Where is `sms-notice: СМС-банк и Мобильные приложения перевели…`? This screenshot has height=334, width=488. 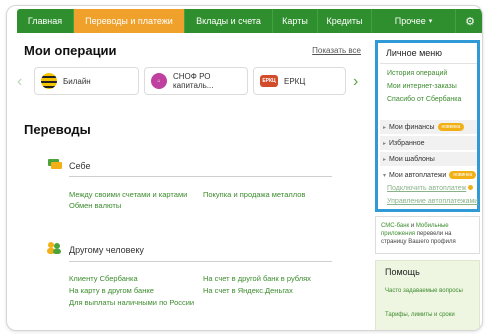 sms-notice: СМС-банк и Мобильные приложения перевели… is located at coordinates (427, 235).